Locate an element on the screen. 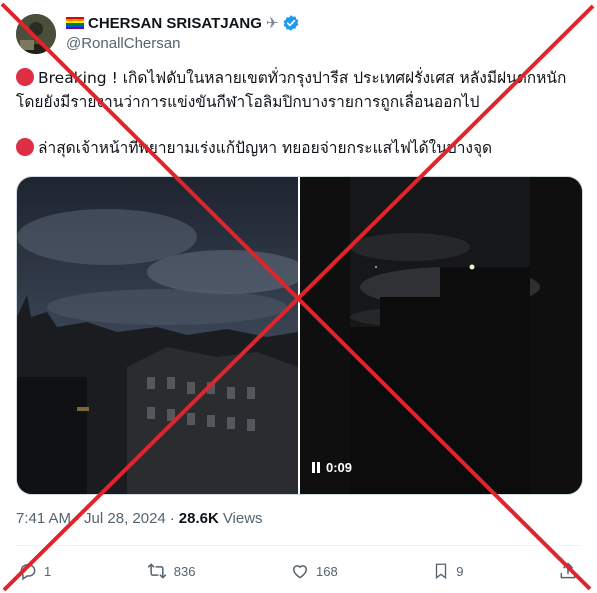 This screenshot has height=593, width=597. share-icon is located at coordinates (568, 570).